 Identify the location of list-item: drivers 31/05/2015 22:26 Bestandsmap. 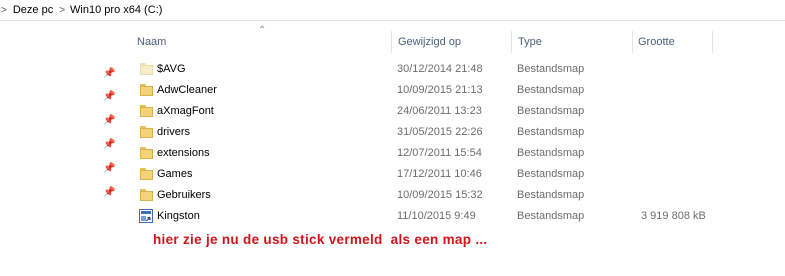
(425, 132).